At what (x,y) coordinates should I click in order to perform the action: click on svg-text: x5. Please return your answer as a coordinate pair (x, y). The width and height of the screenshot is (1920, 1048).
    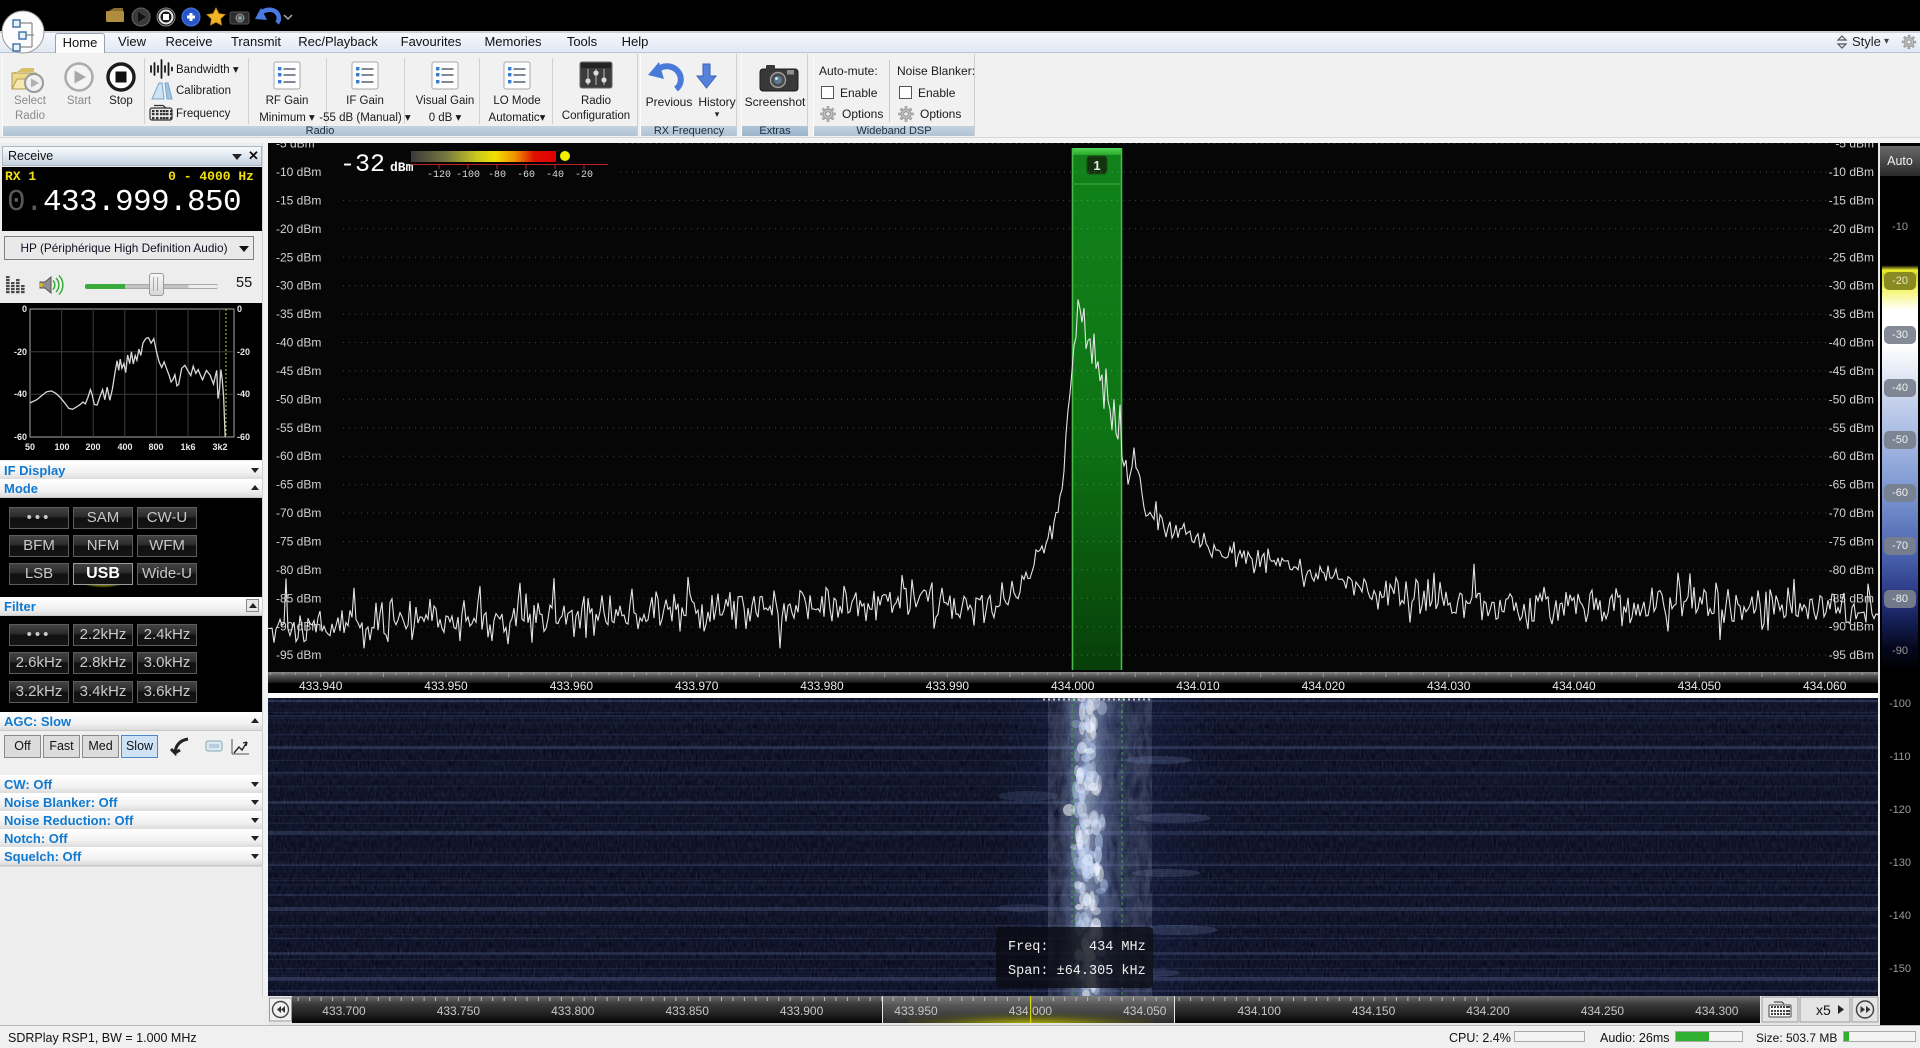
    Looking at the image, I should click on (1823, 1010).